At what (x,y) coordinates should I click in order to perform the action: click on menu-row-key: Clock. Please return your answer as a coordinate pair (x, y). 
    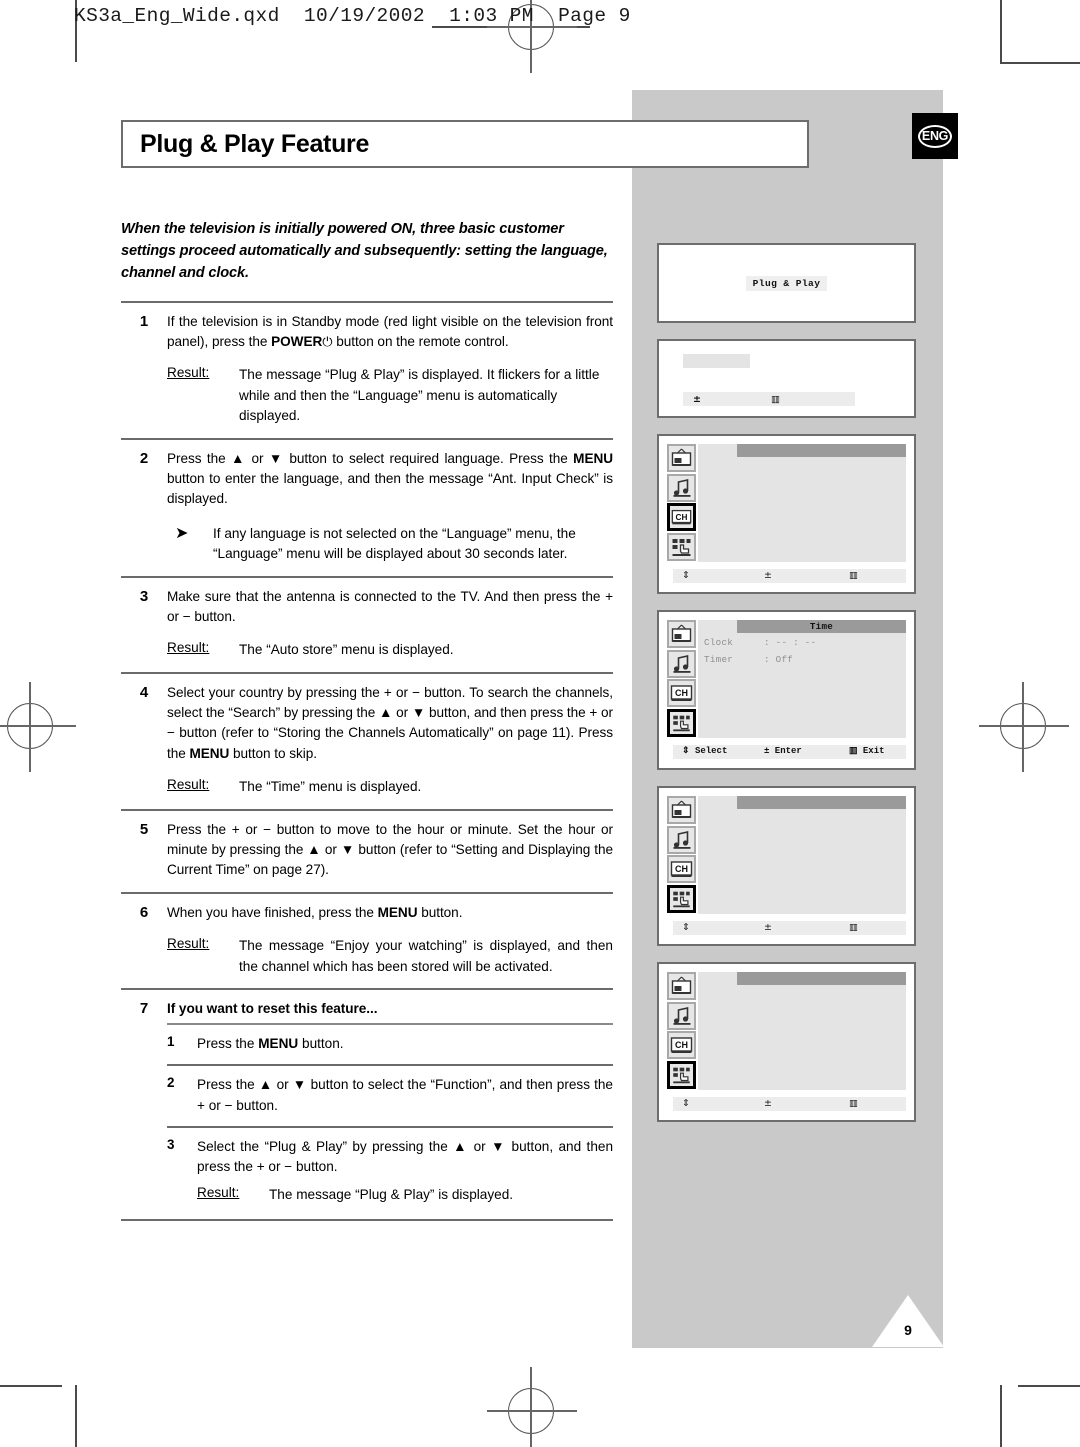
    Looking at the image, I should click on (719, 642).